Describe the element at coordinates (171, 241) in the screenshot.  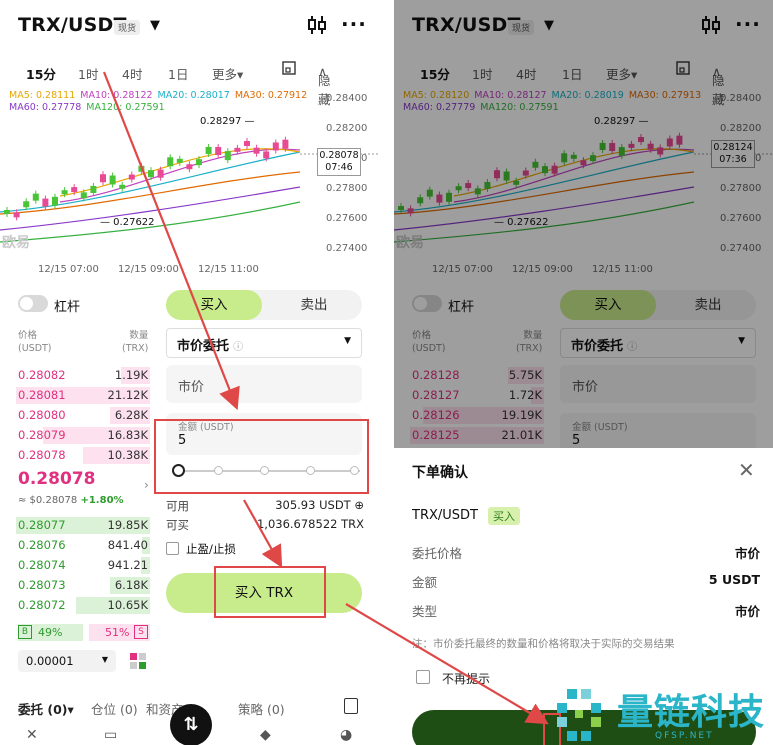
I see `arrow-to-amount` at that location.